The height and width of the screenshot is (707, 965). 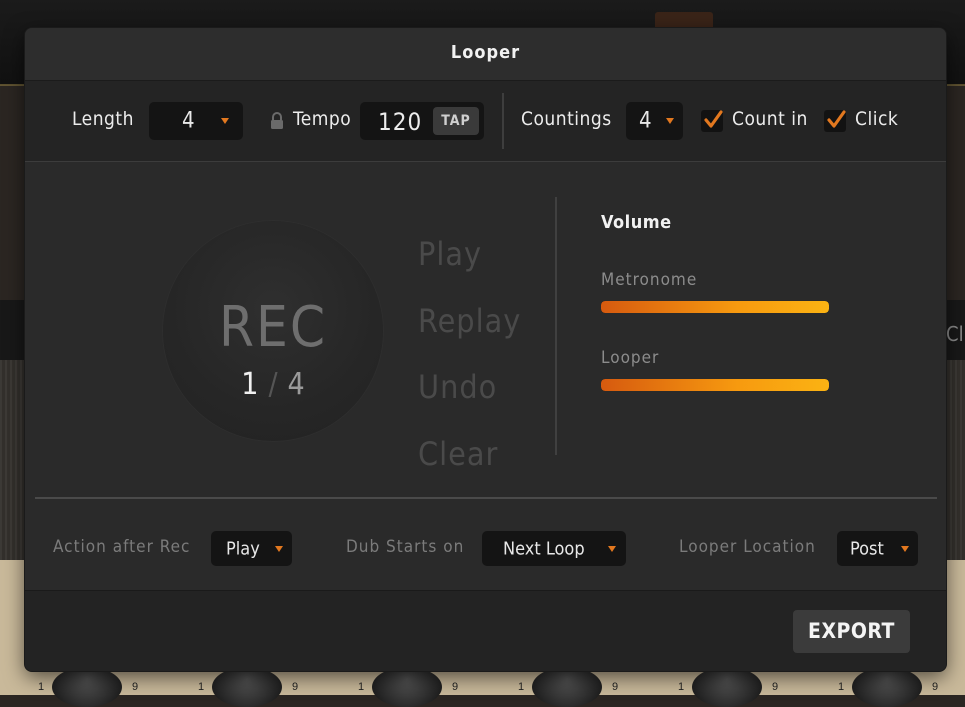 I want to click on looper-location-label: Looper Location, so click(x=747, y=547).